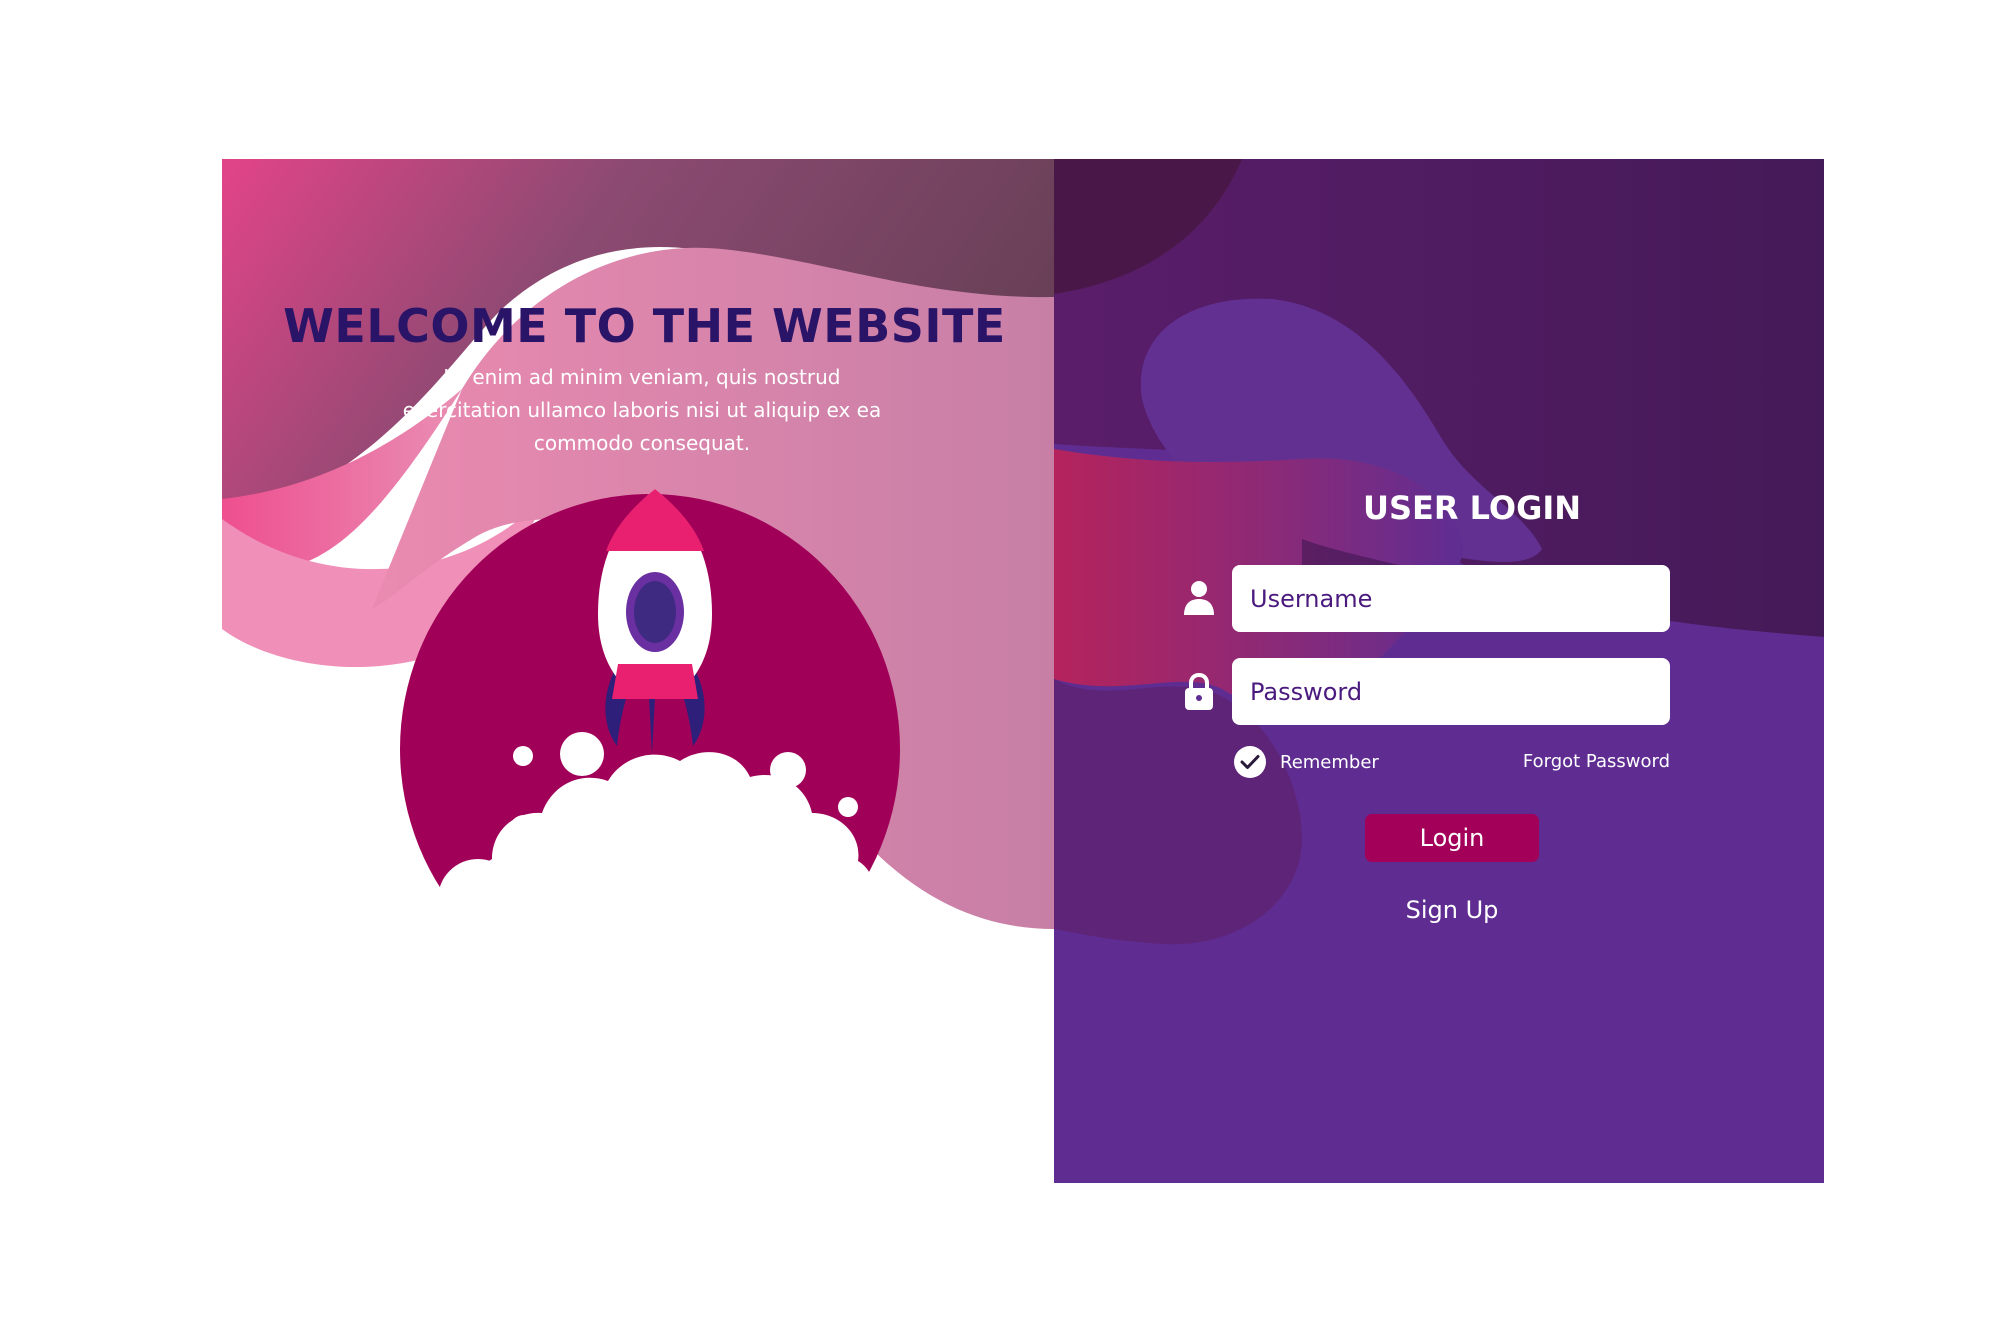  I want to click on welcome-line-3: commodo consequat., so click(642, 443).